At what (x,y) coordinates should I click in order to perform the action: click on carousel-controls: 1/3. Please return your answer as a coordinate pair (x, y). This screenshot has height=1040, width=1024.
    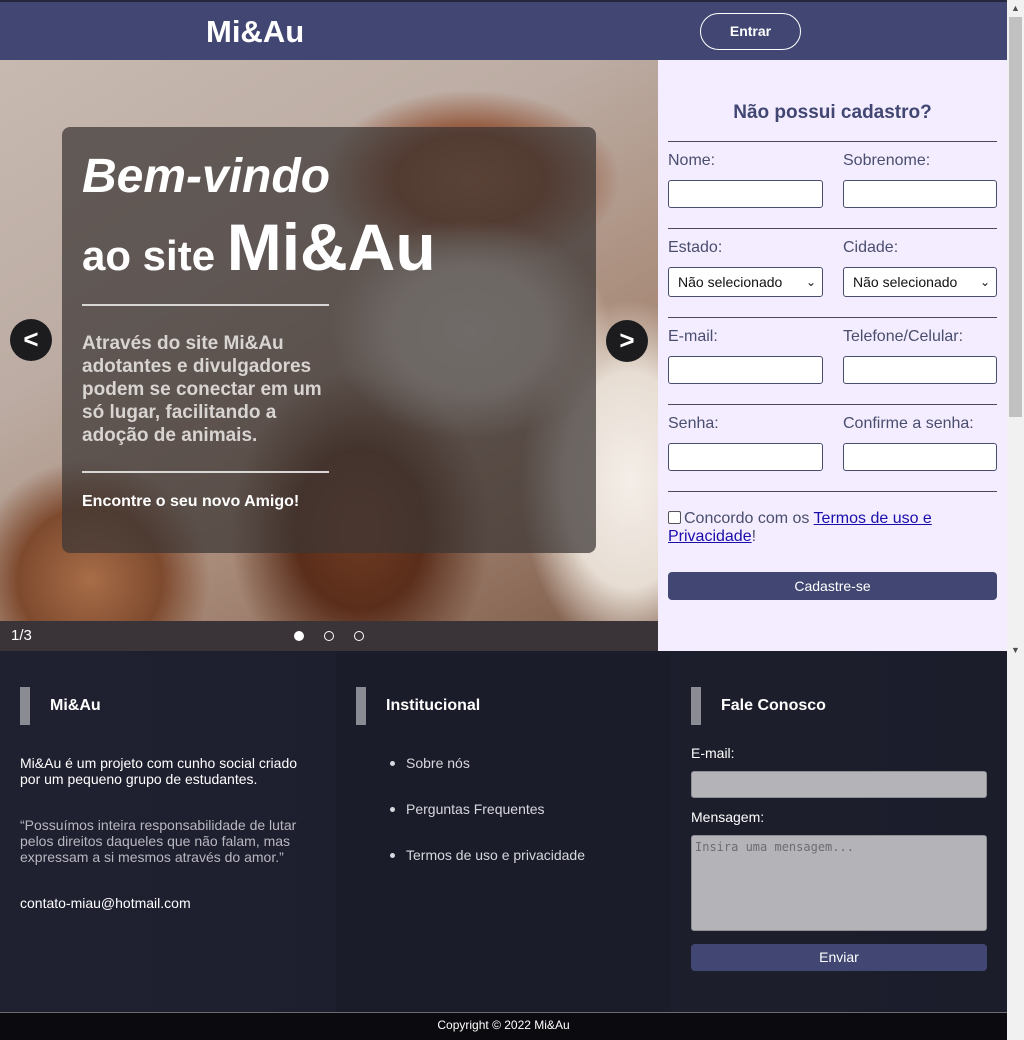
    Looking at the image, I should click on (329, 636).